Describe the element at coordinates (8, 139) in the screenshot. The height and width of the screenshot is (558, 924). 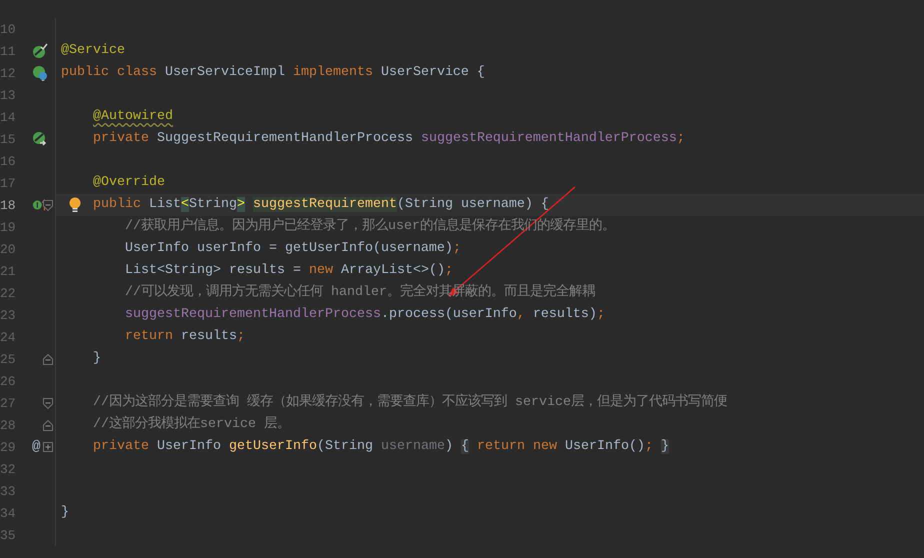
I see `line-number: 15` at that location.